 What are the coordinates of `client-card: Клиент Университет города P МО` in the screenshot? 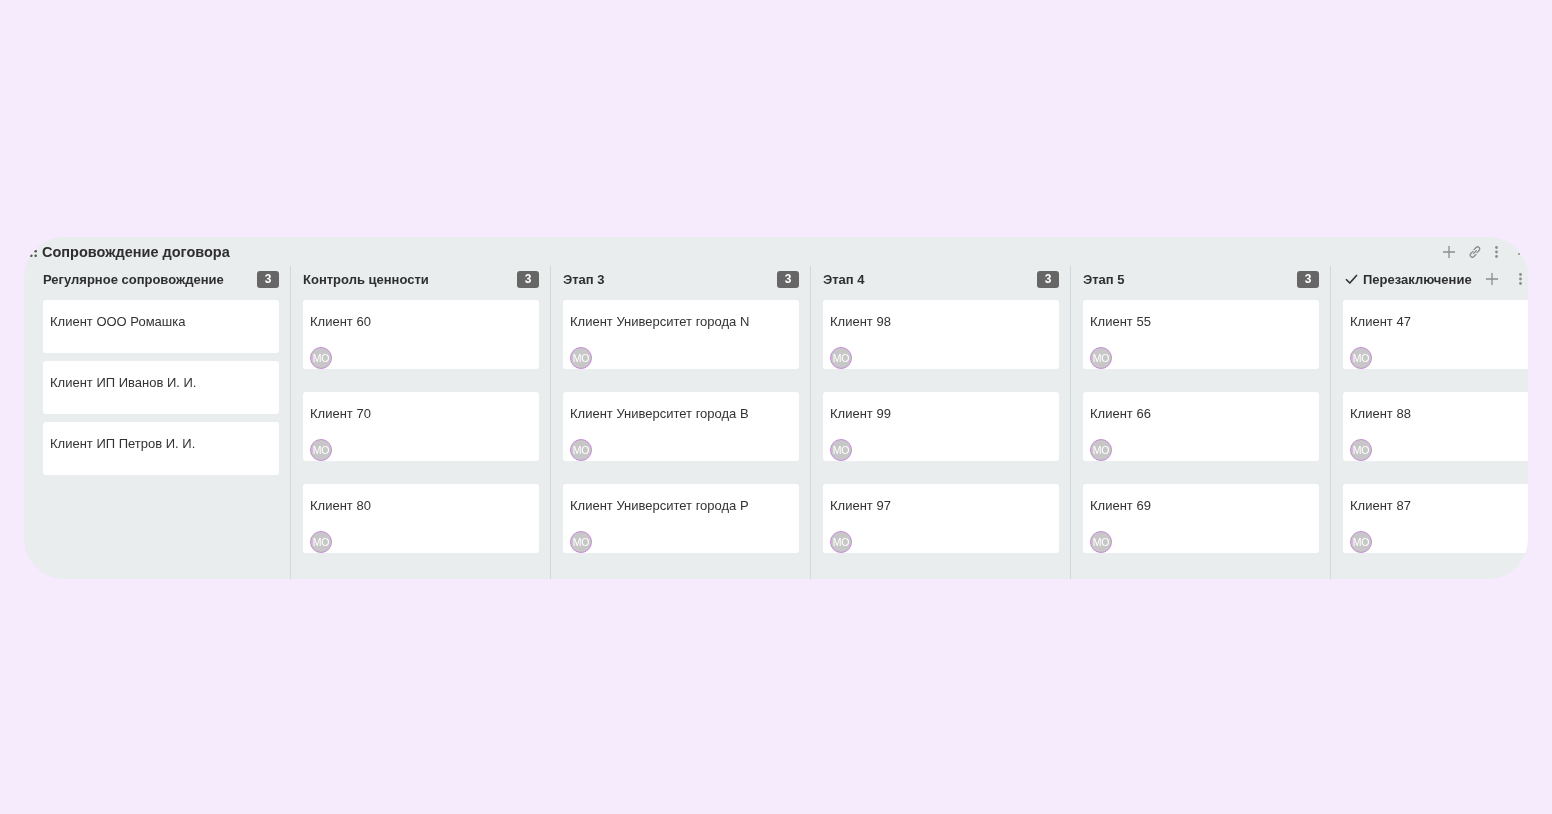 It's located at (681, 518).